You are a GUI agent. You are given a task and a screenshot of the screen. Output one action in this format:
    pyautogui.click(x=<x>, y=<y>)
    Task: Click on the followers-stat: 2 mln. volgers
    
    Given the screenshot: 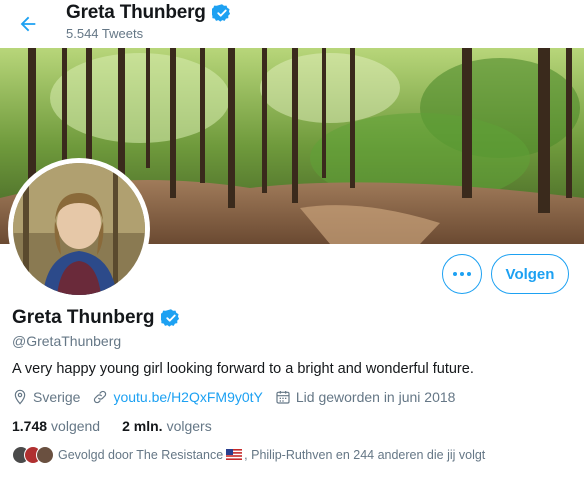 What is the action you would take?
    pyautogui.click(x=167, y=426)
    